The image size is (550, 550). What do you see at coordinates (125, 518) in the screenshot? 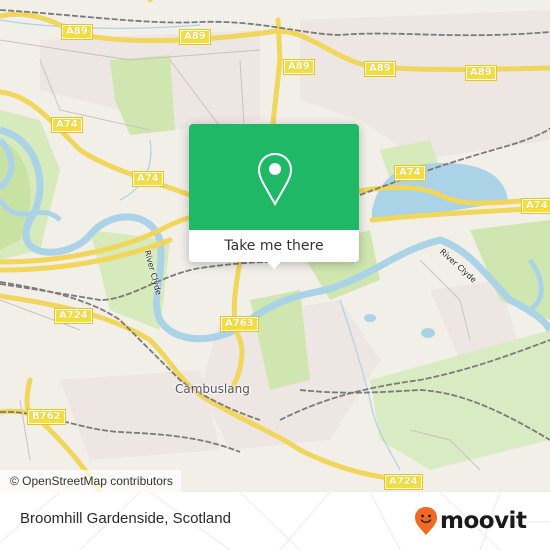
I see `location-name: Broomhill Gardenside, Scotland` at bounding box center [125, 518].